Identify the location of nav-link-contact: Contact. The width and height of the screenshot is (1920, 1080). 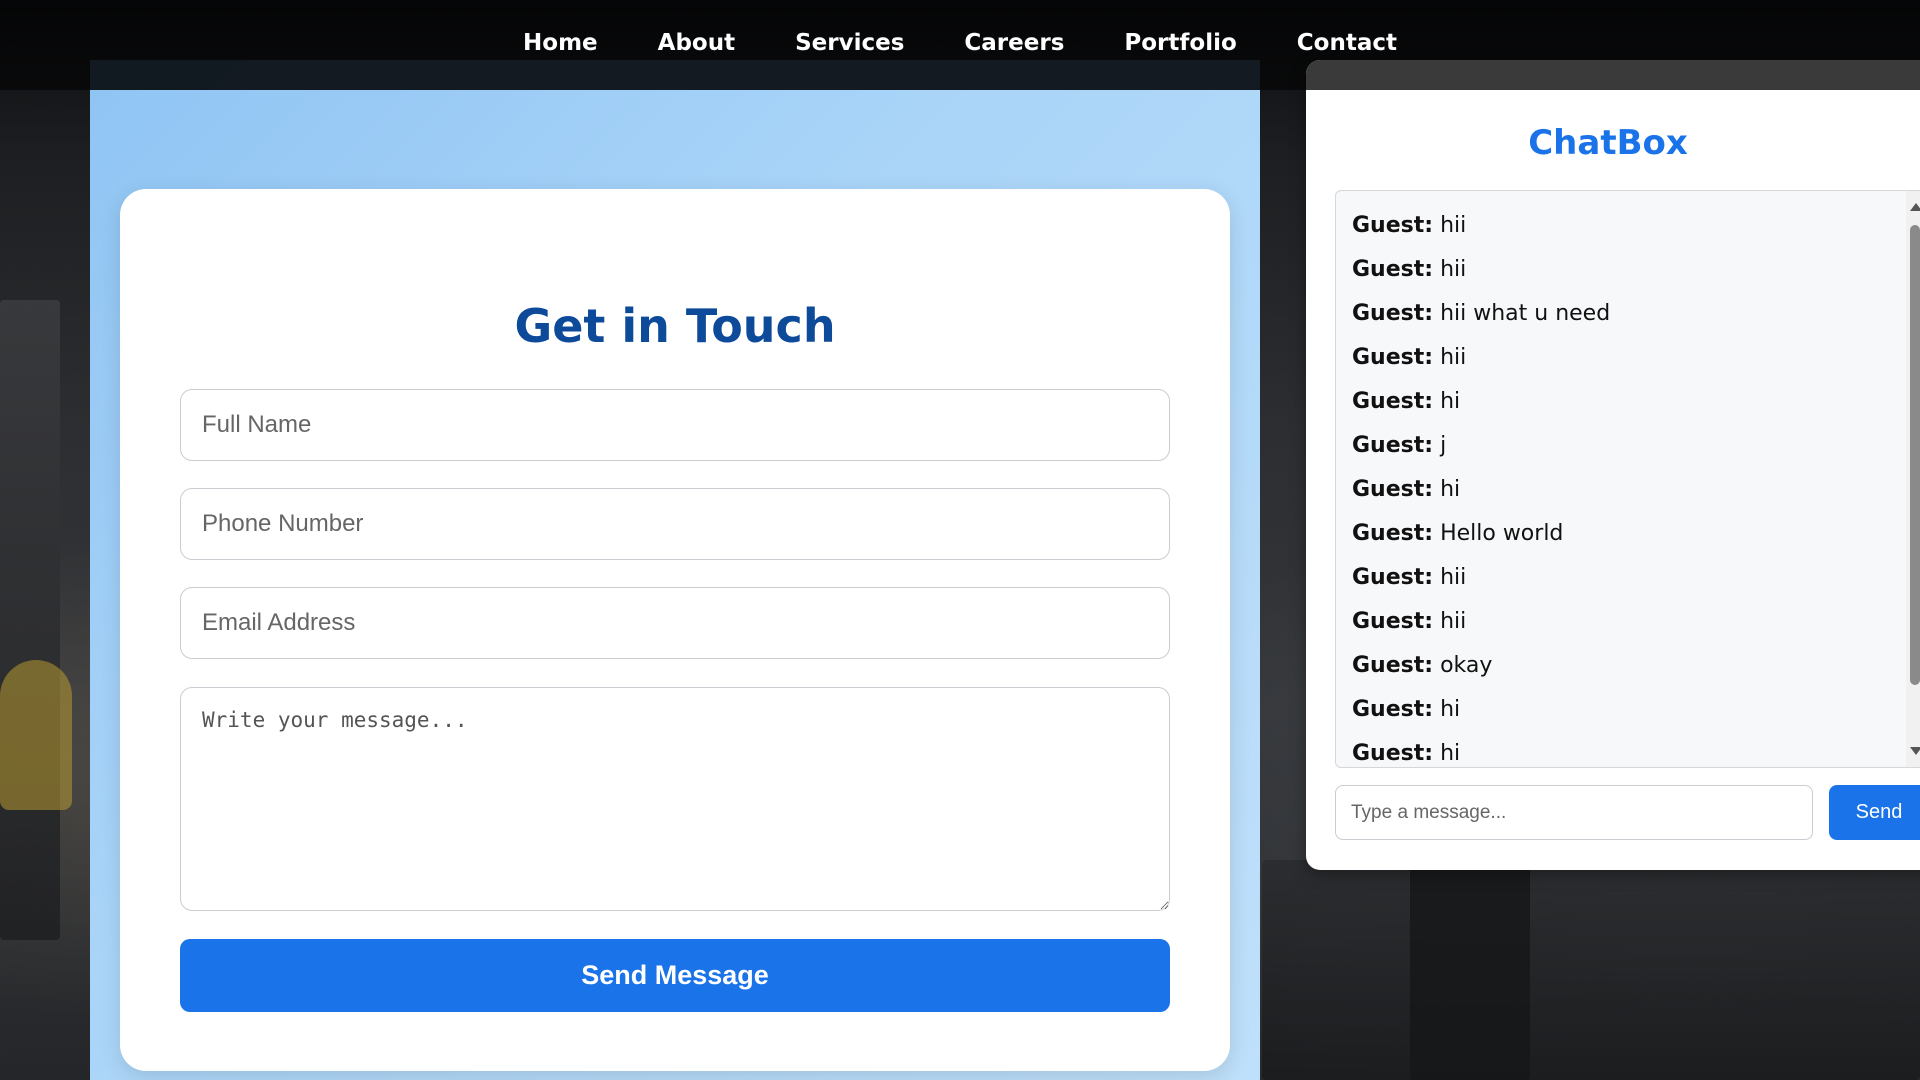
(1347, 43).